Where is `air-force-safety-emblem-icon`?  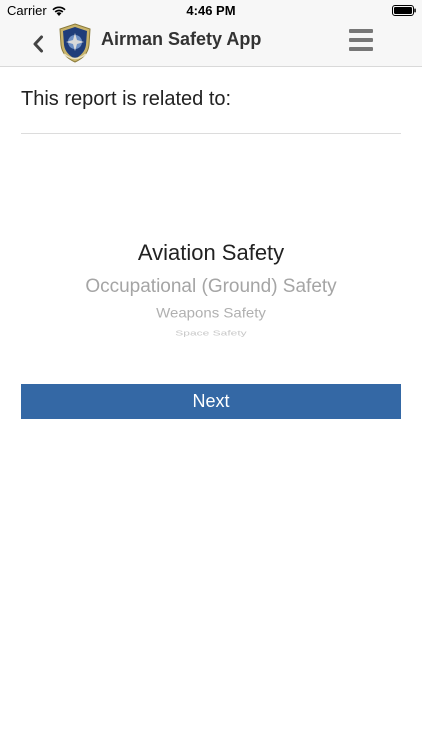
air-force-safety-emblem-icon is located at coordinates (75, 43).